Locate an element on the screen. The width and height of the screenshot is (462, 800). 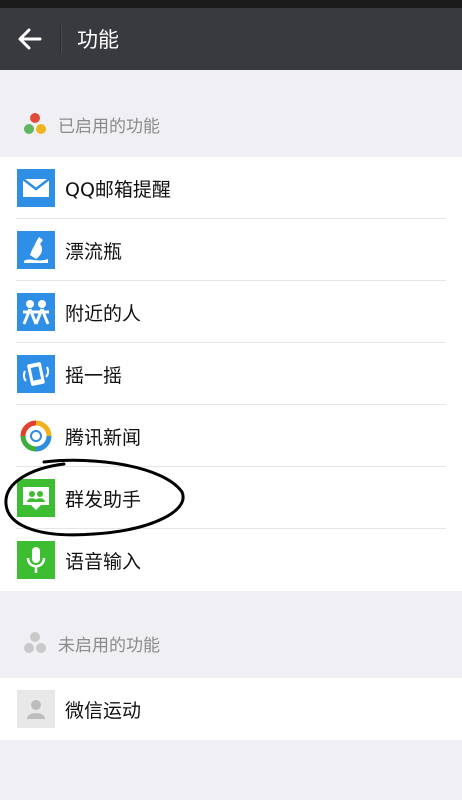
bottle-icon is located at coordinates (36, 250).